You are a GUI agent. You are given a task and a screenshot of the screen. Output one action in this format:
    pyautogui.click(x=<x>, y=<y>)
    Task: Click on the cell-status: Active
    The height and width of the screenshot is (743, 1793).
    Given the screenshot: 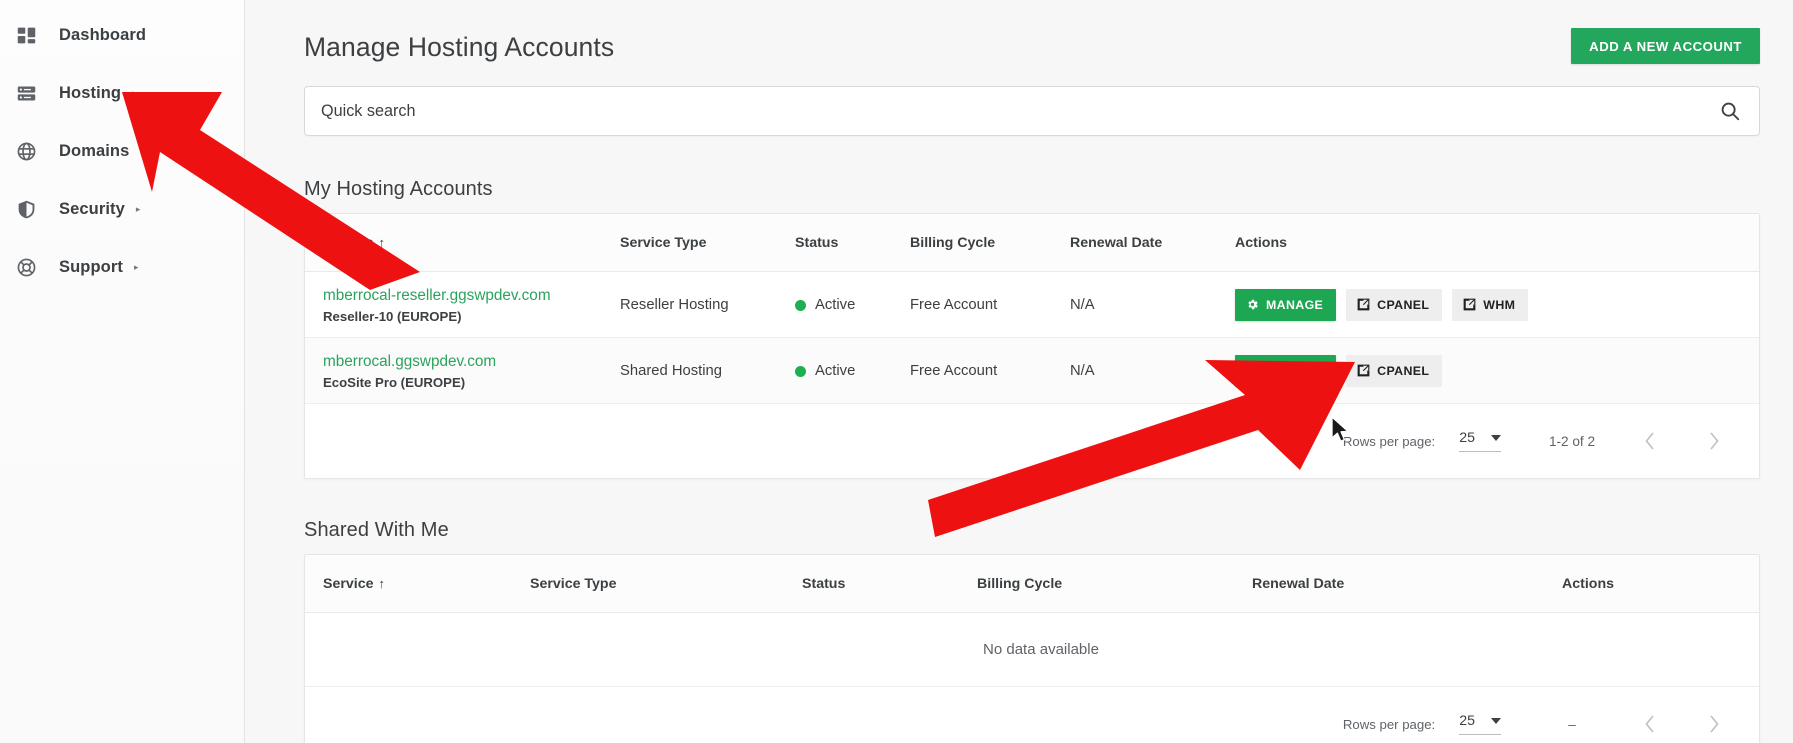 What is the action you would take?
    pyautogui.click(x=852, y=371)
    